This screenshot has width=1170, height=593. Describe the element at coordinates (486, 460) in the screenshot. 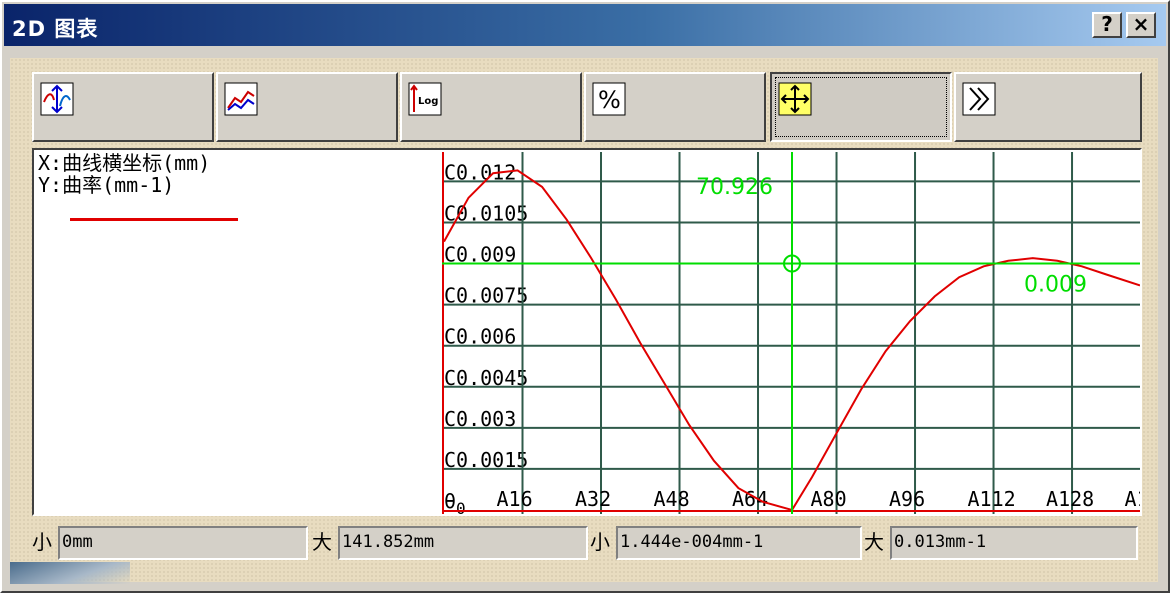

I see `y-tick-label: C0.0015` at that location.